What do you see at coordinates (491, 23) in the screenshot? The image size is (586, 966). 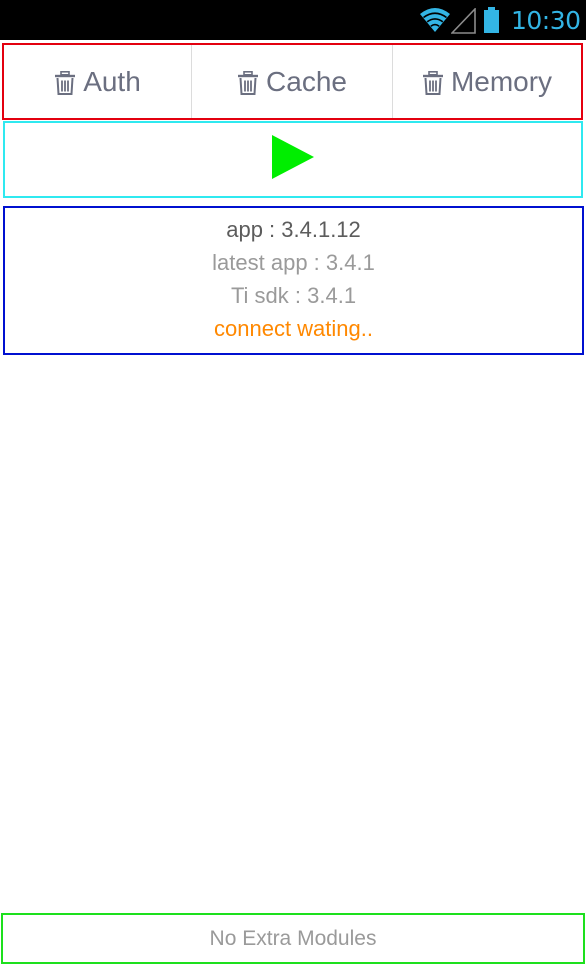 I see `battery-icon` at bounding box center [491, 23].